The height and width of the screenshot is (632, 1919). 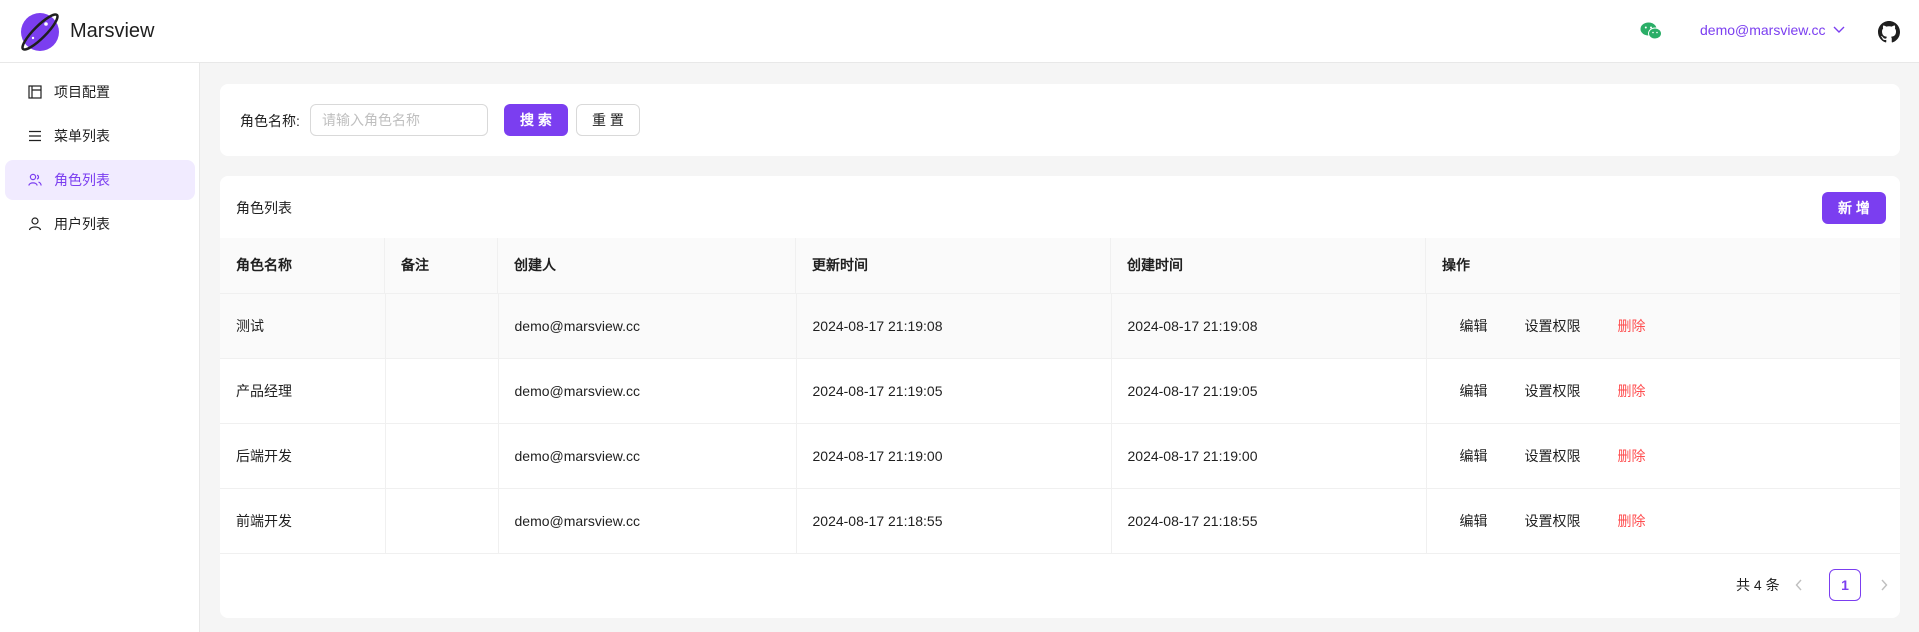 What do you see at coordinates (954, 456) in the screenshot?
I see `cell-updated-time: 2024-08-17 21:19:00` at bounding box center [954, 456].